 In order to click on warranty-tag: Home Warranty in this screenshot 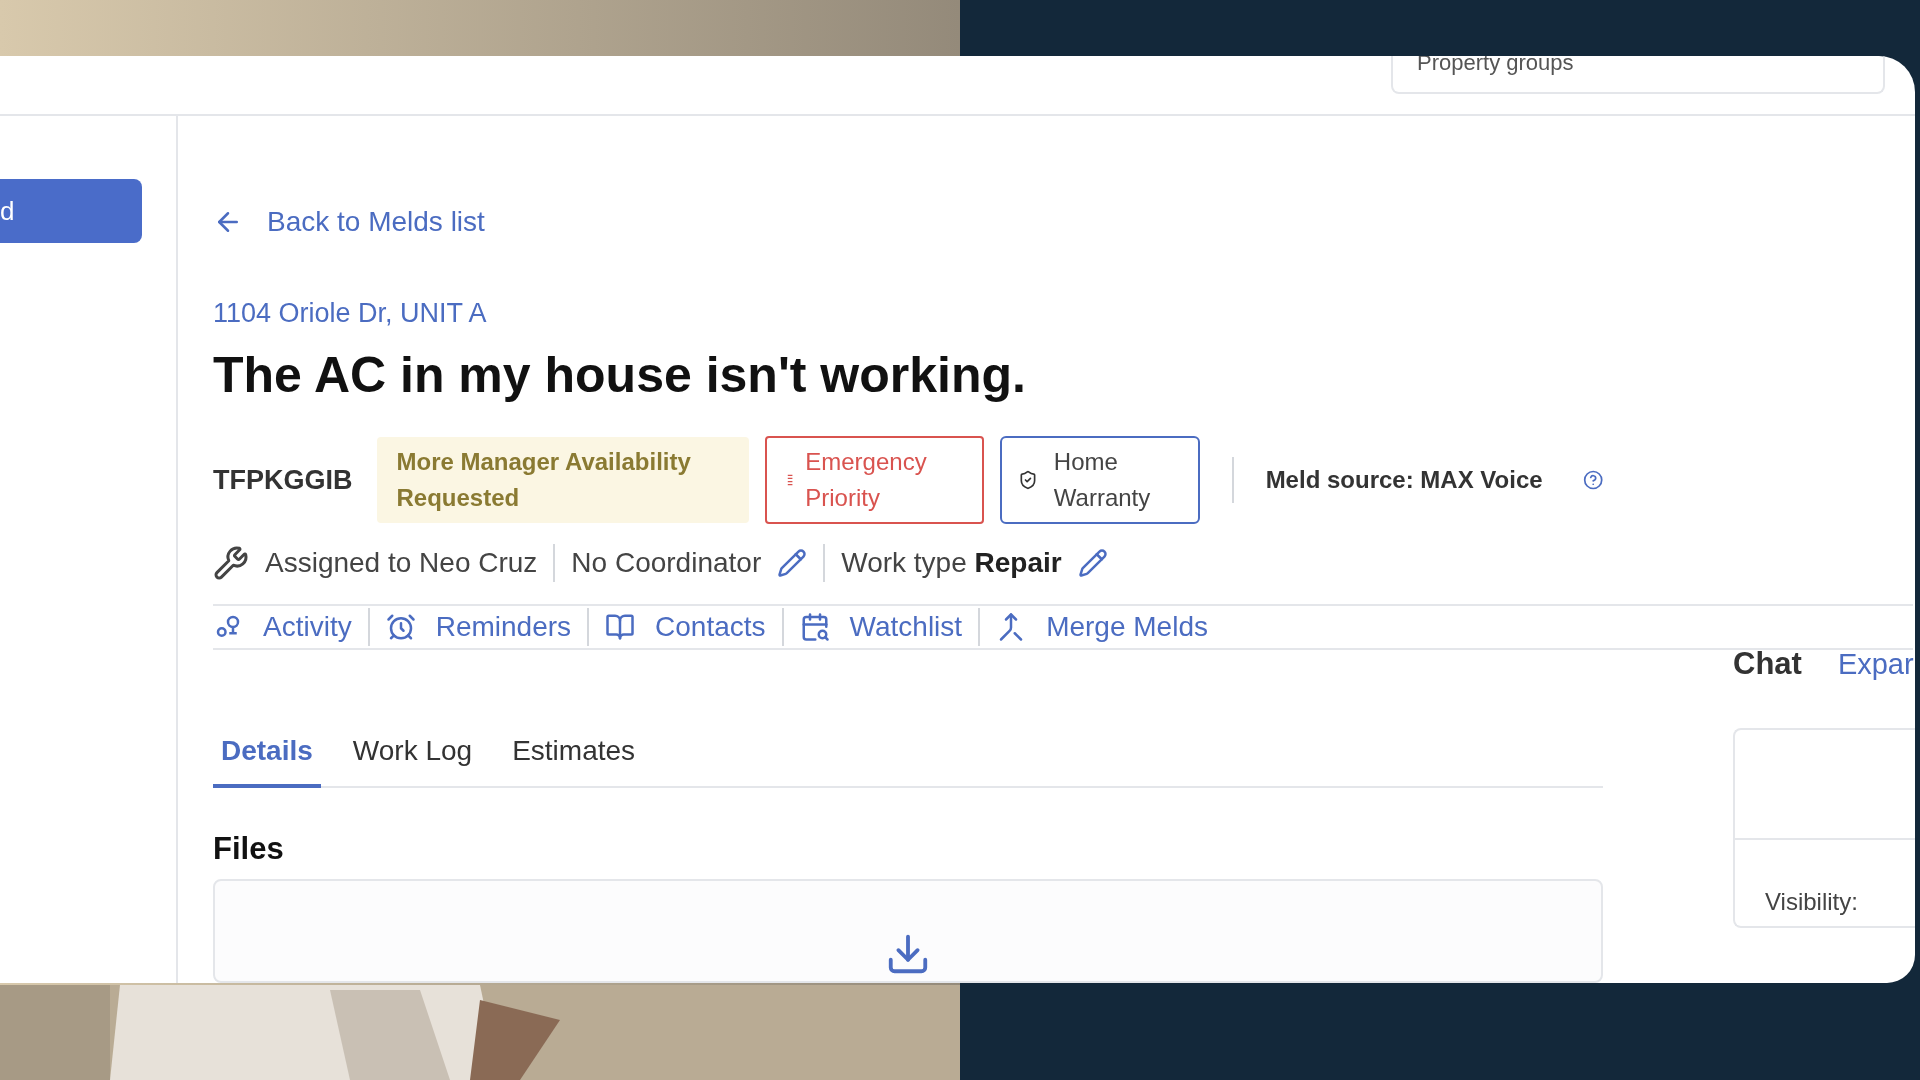, I will do `click(1100, 480)`.